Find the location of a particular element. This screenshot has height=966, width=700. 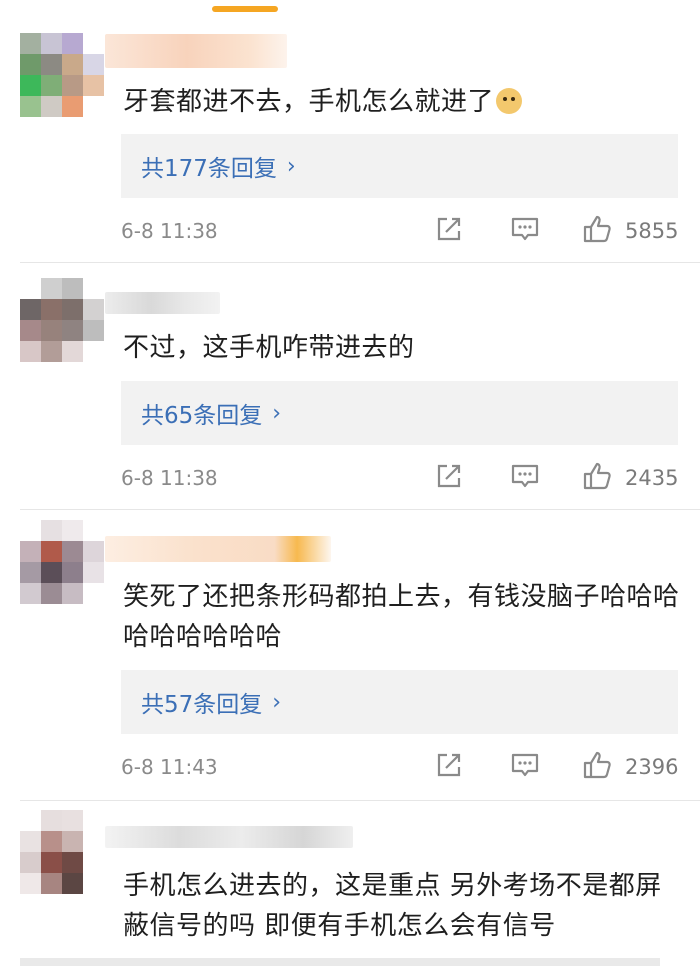

comment-meta: 6-8 11:43 2396 is located at coordinates (401, 767).